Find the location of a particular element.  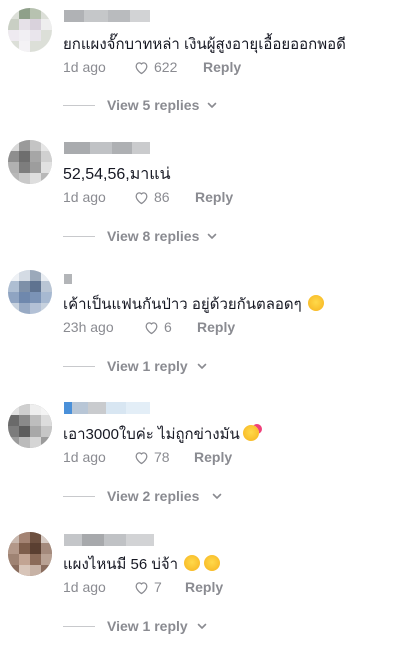

comment-text: เค้าเป็นแฟนกันป่าว อยู่ด้วยกันตลอดๆ is located at coordinates (193, 305).